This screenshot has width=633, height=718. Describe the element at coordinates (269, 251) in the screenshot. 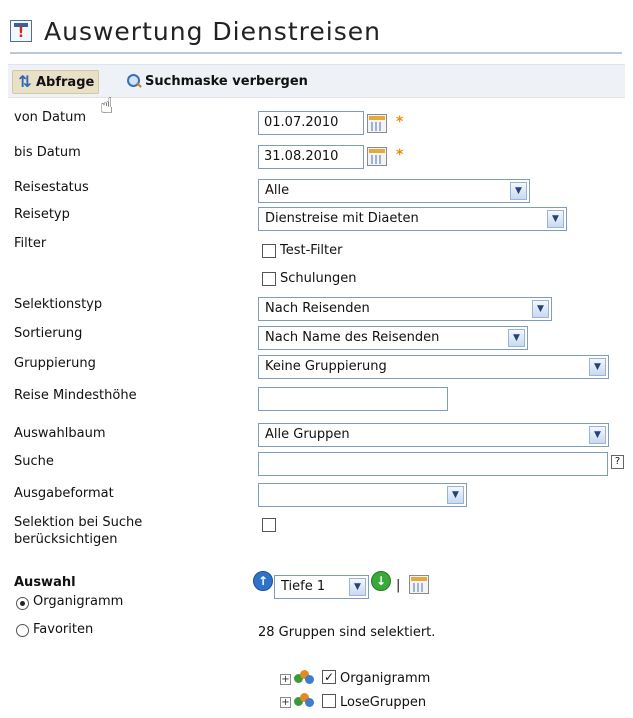

I see `test-filter-checkbox` at that location.